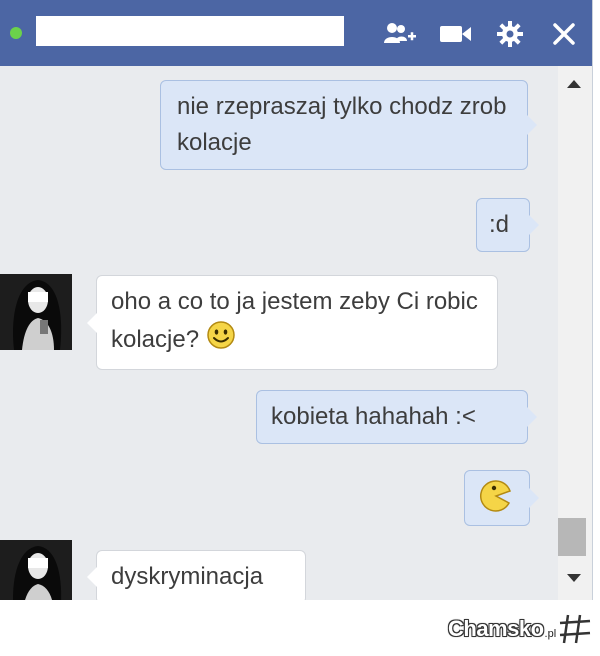 This screenshot has height=656, width=600. Describe the element at coordinates (496, 628) in the screenshot. I see `watermark-text: Chamsko` at that location.